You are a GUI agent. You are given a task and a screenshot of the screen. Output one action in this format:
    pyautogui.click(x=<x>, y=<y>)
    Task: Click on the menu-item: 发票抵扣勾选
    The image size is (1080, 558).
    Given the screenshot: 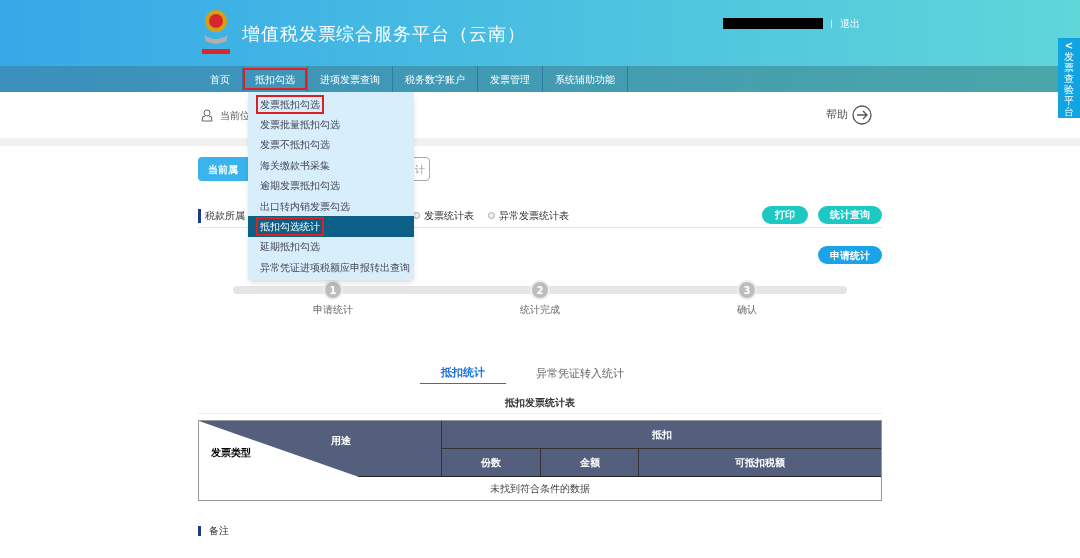 What is the action you would take?
    pyautogui.click(x=331, y=104)
    